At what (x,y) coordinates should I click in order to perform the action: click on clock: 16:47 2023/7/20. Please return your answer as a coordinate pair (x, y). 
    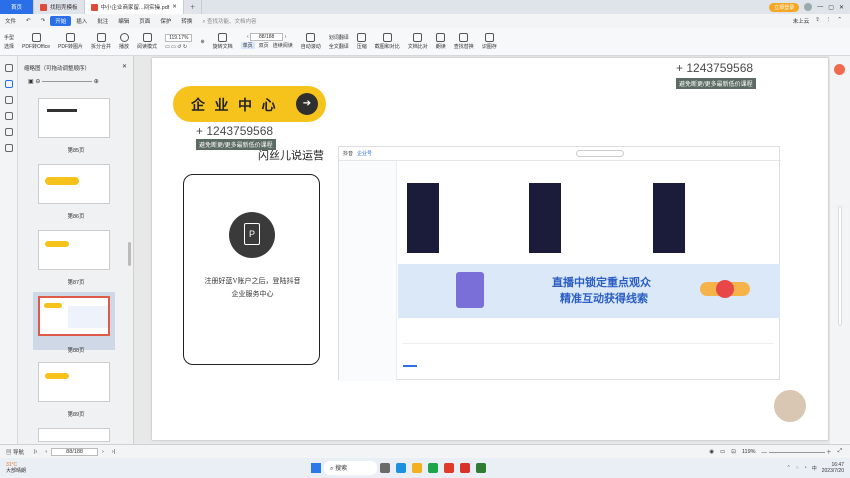
    Looking at the image, I should click on (833, 468).